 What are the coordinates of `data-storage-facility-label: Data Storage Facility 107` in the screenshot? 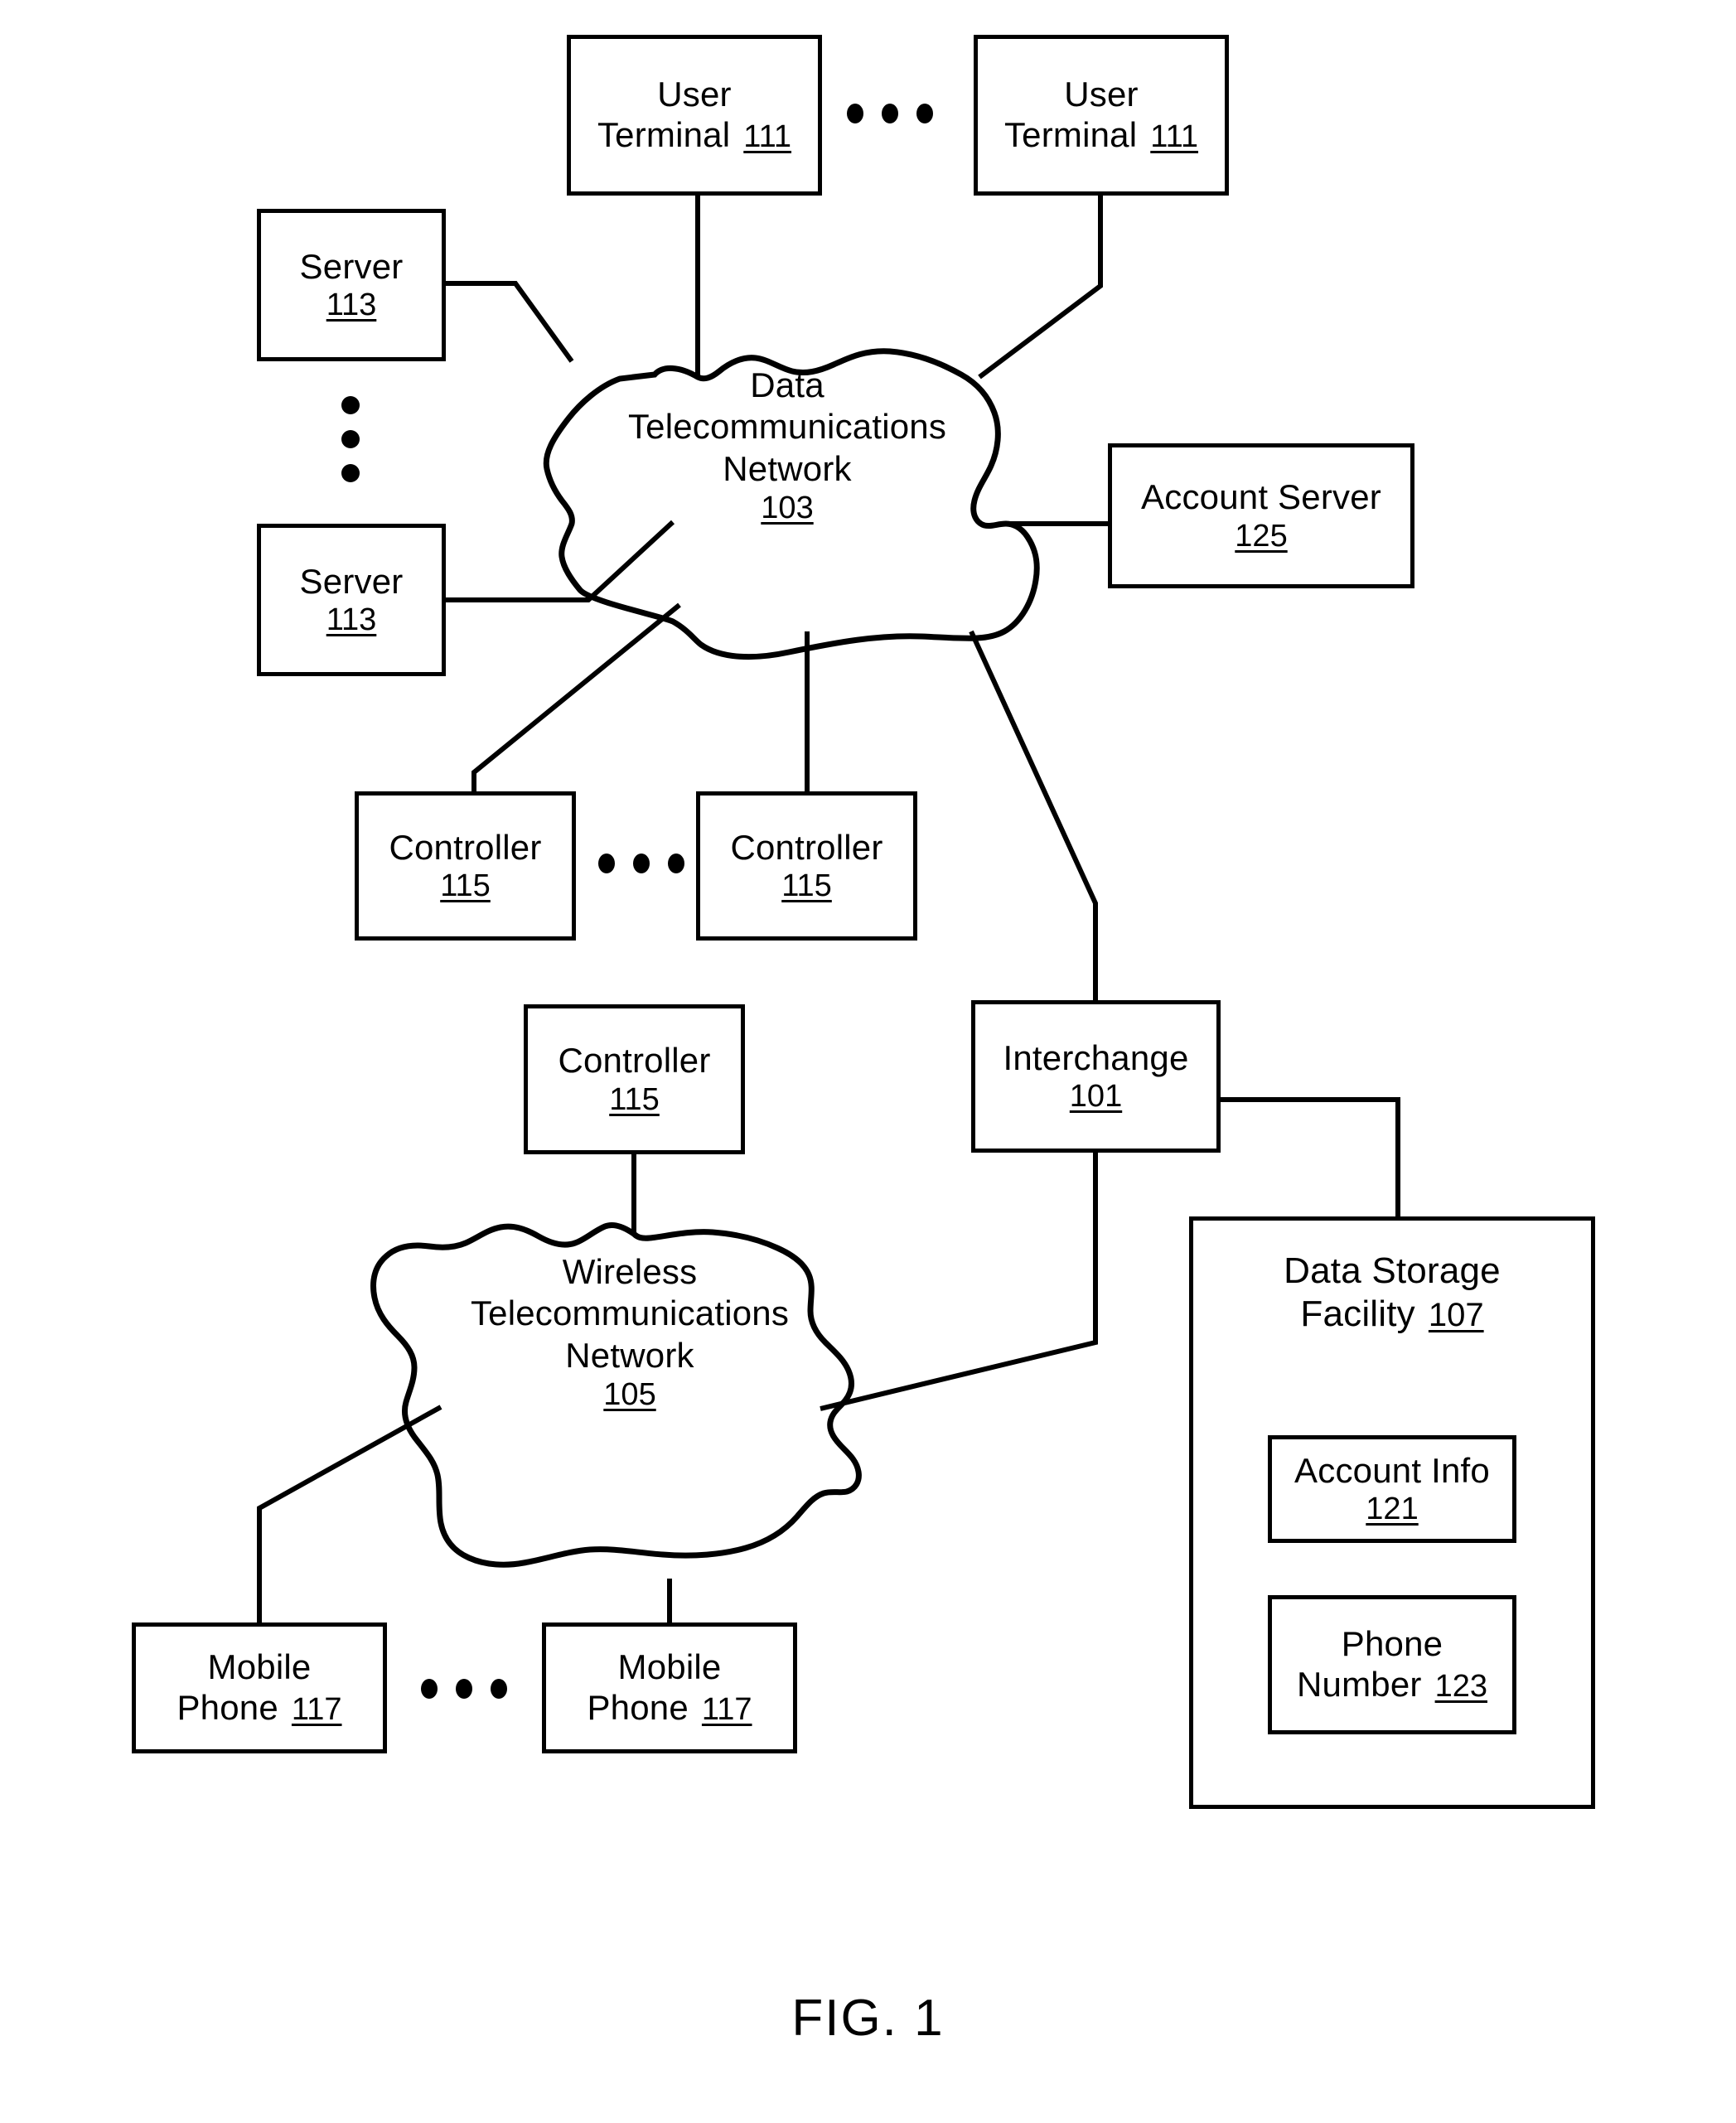 It's located at (1392, 1293).